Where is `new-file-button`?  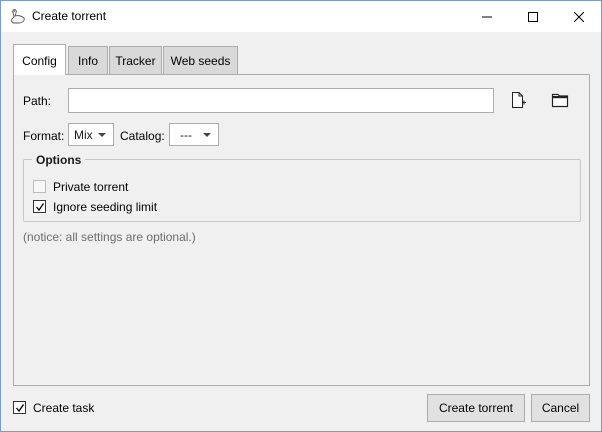 new-file-button is located at coordinates (518, 100).